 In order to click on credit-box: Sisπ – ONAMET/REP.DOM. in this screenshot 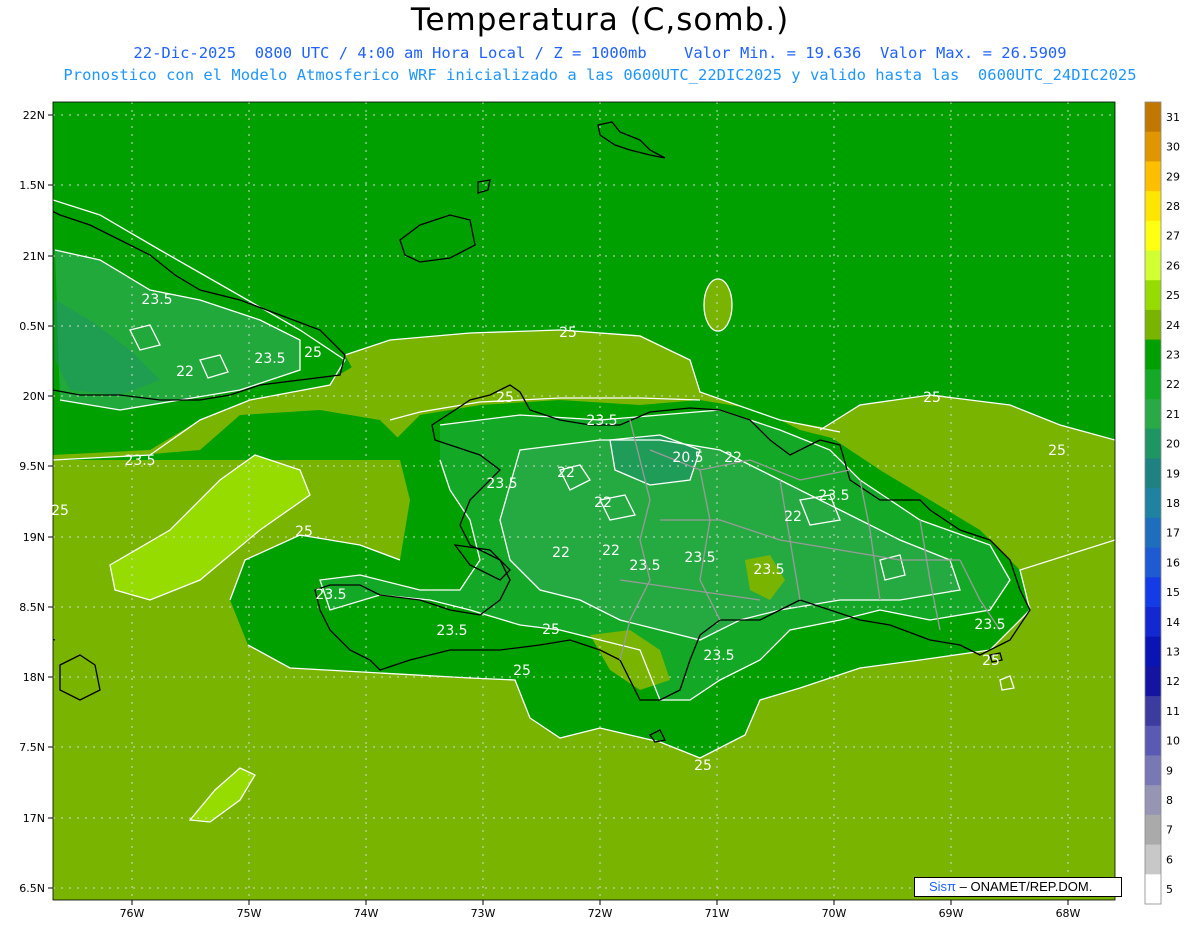, I will do `click(1018, 887)`.